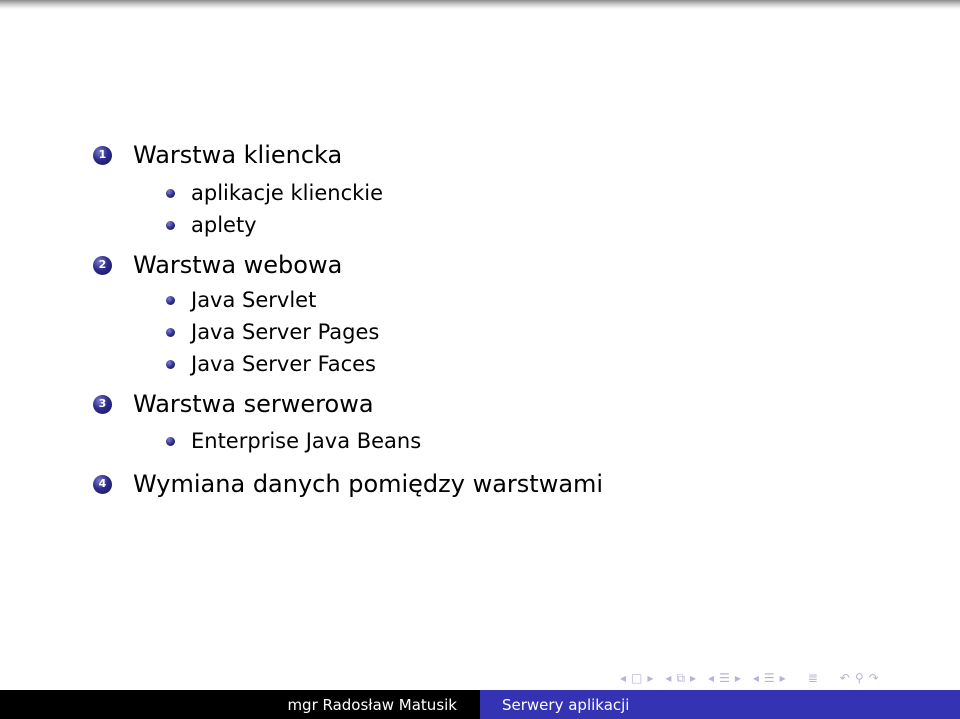  I want to click on outline-item: aplikacje klienckie, so click(274, 193).